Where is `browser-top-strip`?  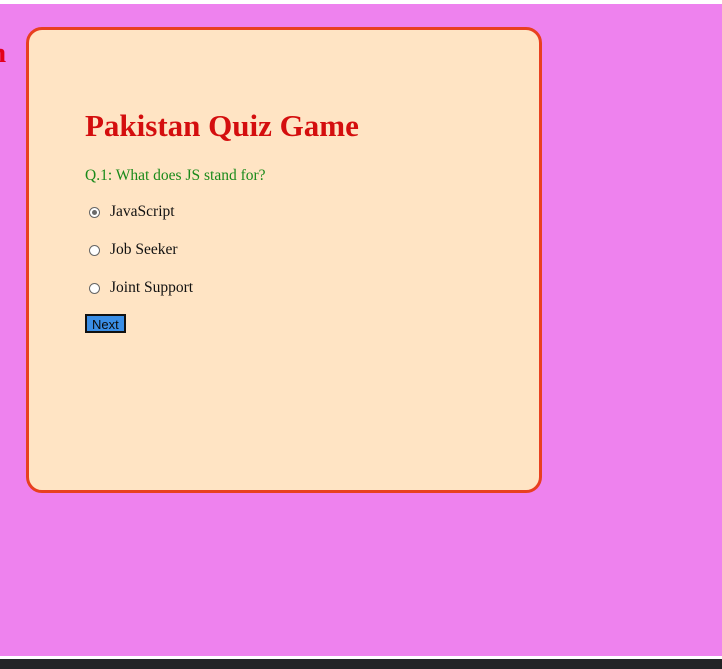
browser-top-strip is located at coordinates (361, 2).